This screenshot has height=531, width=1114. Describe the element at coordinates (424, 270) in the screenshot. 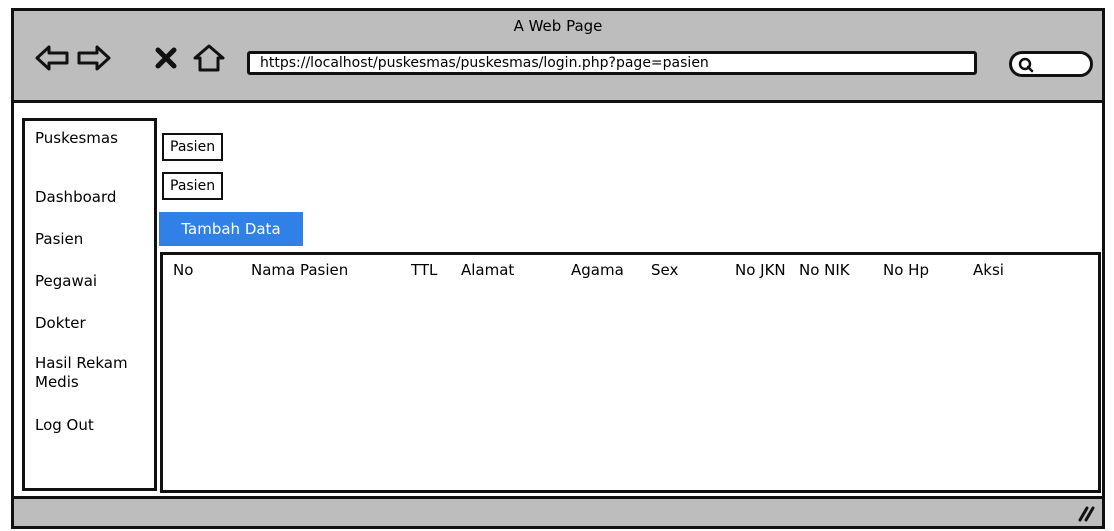

I see `table-header-ttl: TTL` at that location.